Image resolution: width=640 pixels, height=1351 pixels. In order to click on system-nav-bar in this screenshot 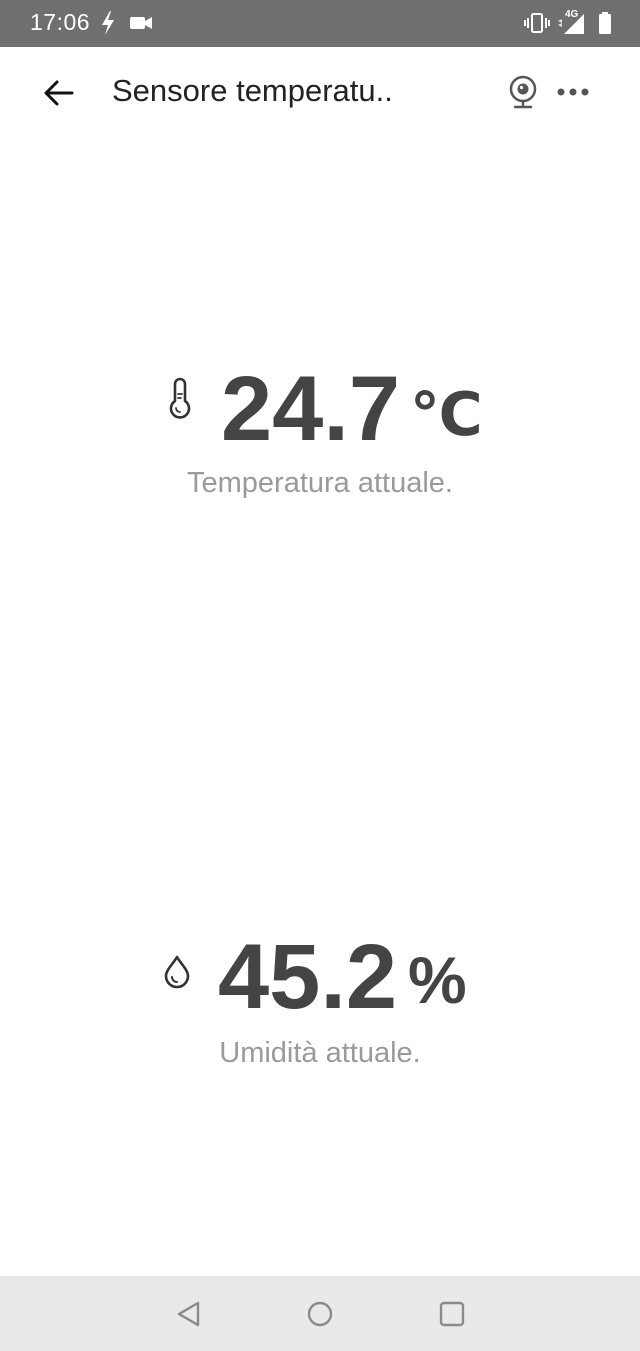, I will do `click(320, 1313)`.